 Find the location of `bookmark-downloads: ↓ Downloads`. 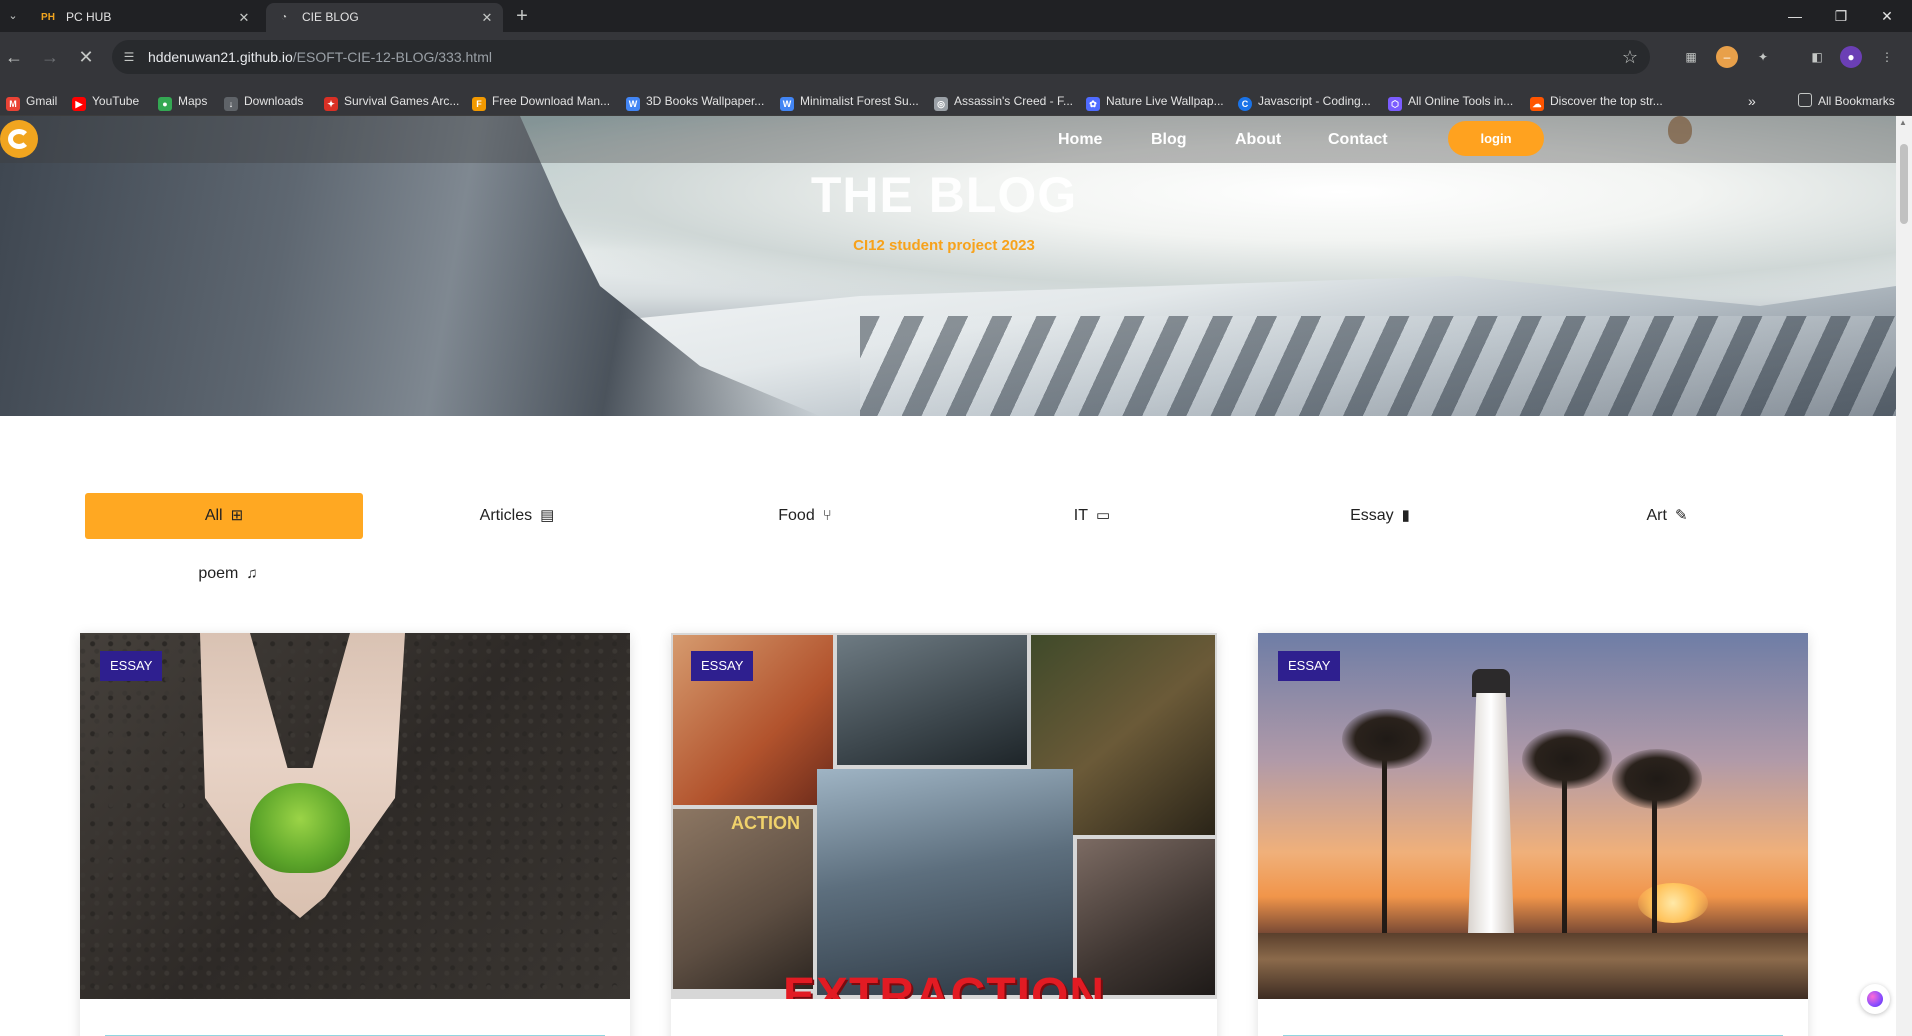

bookmark-downloads: ↓ Downloads is located at coordinates (263, 101).